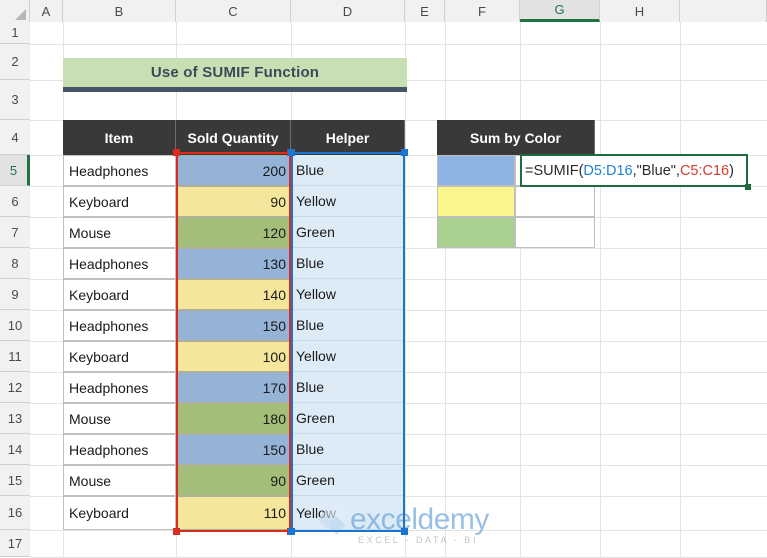  What do you see at coordinates (15, 232) in the screenshot?
I see `row-header-7: 7` at bounding box center [15, 232].